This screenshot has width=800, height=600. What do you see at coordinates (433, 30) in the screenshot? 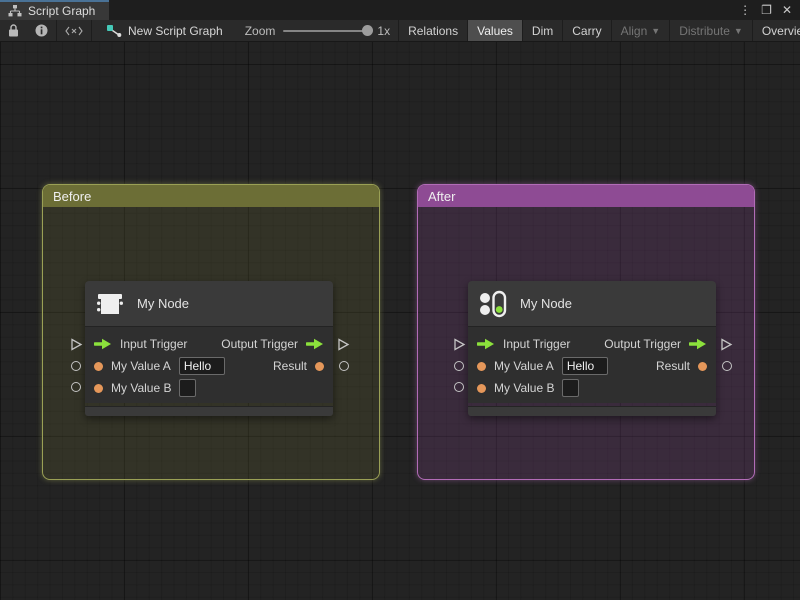
I see `relations-button: Relations` at bounding box center [433, 30].